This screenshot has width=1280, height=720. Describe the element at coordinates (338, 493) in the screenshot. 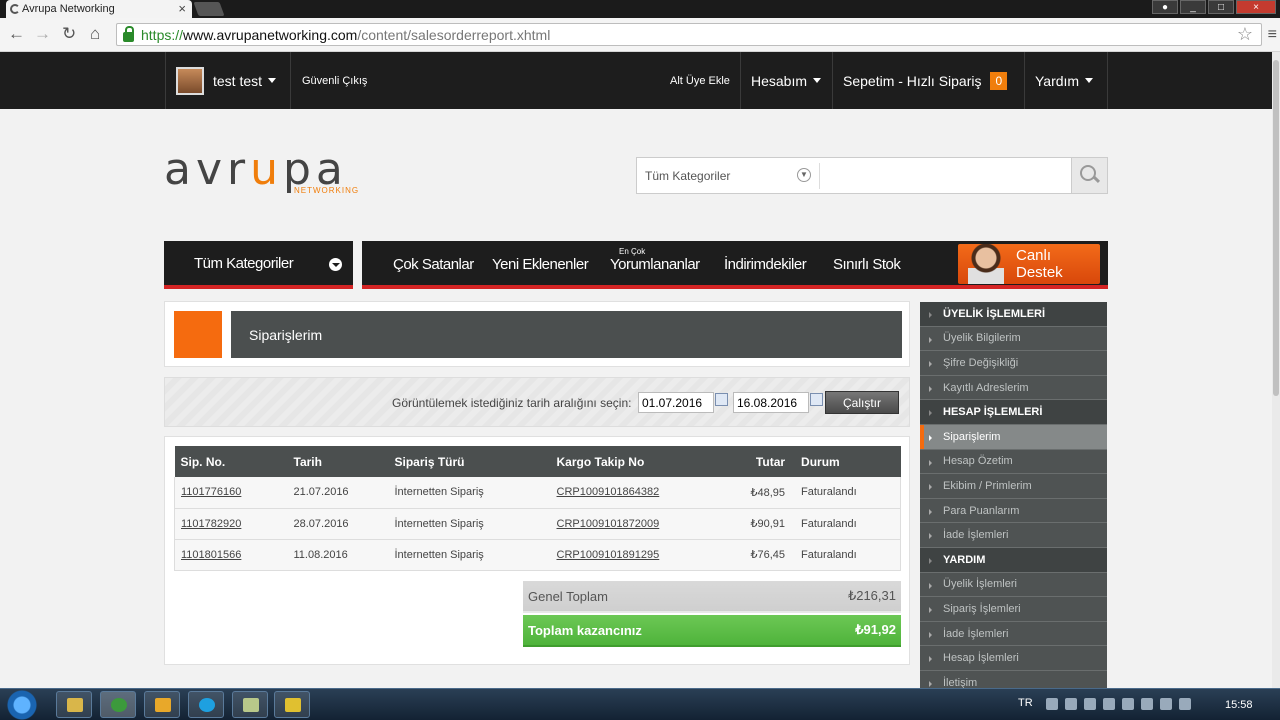

I see `order-date: 21.07.2016` at that location.